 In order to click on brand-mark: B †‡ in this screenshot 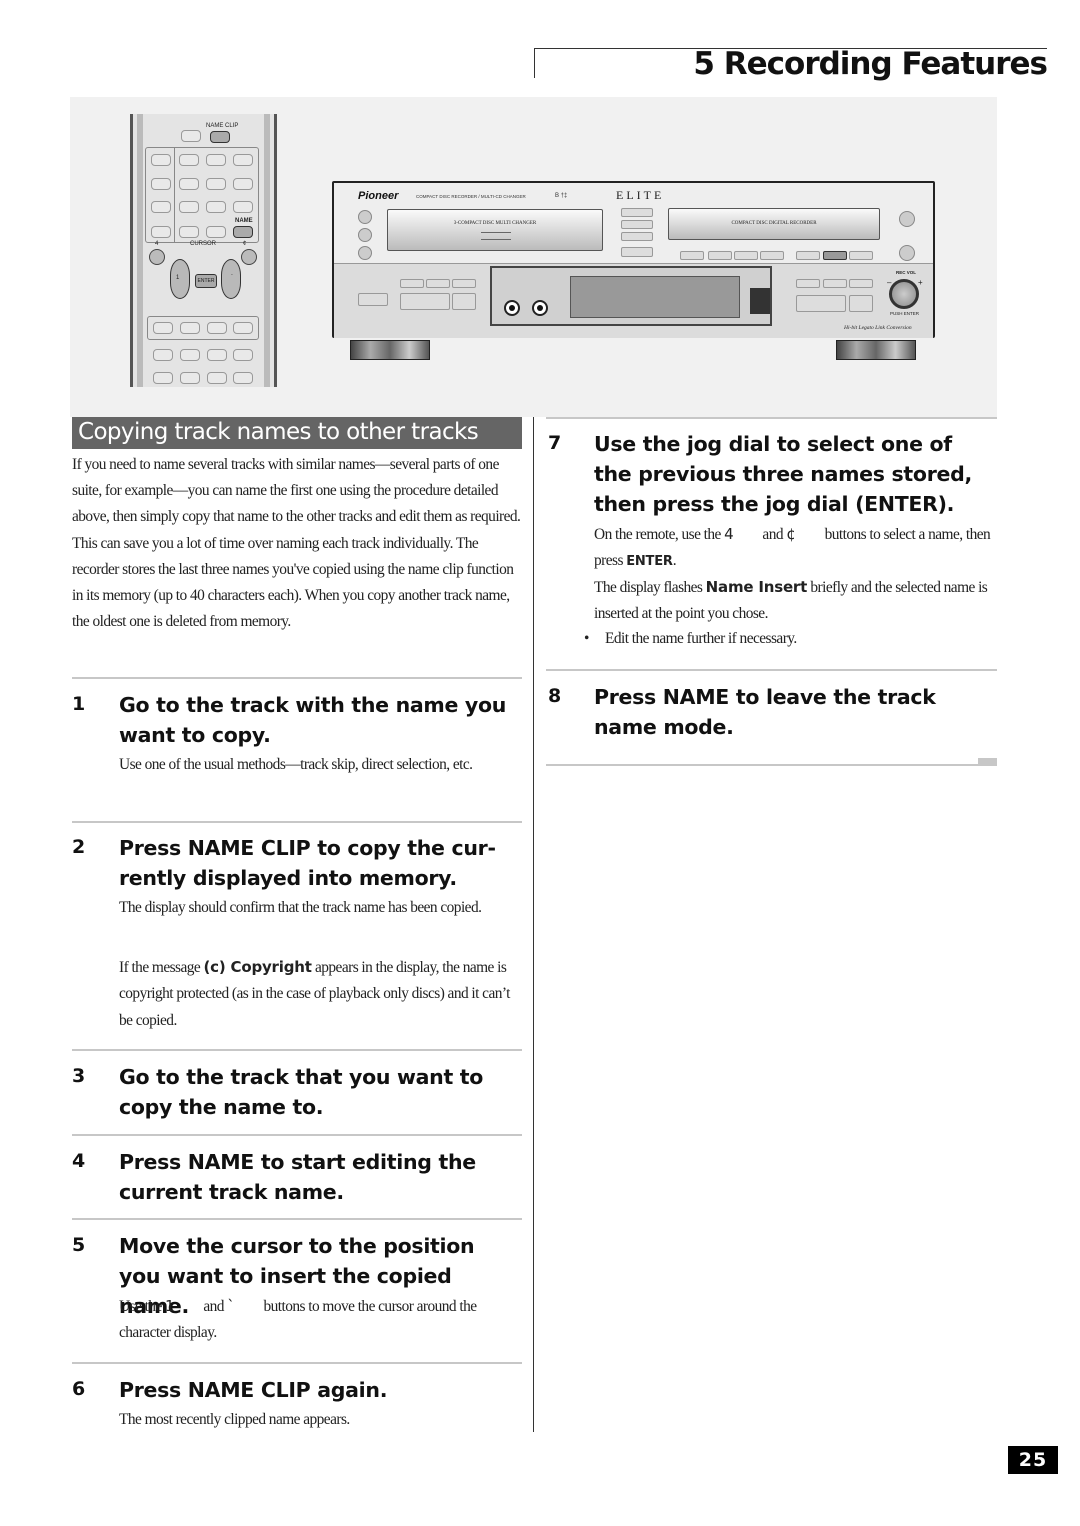, I will do `click(561, 196)`.